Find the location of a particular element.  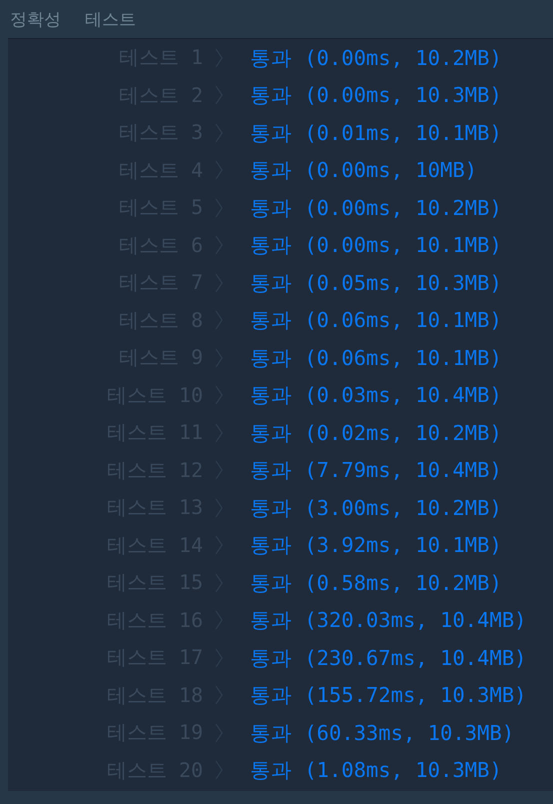

test-result: 통과 (230.67ms, 10.4MB) is located at coordinates (388, 658).